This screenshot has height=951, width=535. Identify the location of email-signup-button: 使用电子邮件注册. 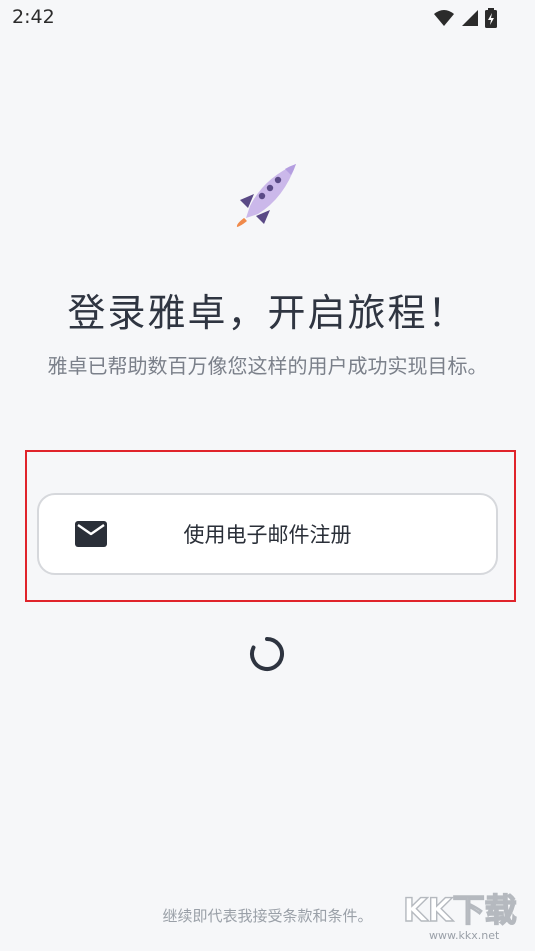
(267, 534).